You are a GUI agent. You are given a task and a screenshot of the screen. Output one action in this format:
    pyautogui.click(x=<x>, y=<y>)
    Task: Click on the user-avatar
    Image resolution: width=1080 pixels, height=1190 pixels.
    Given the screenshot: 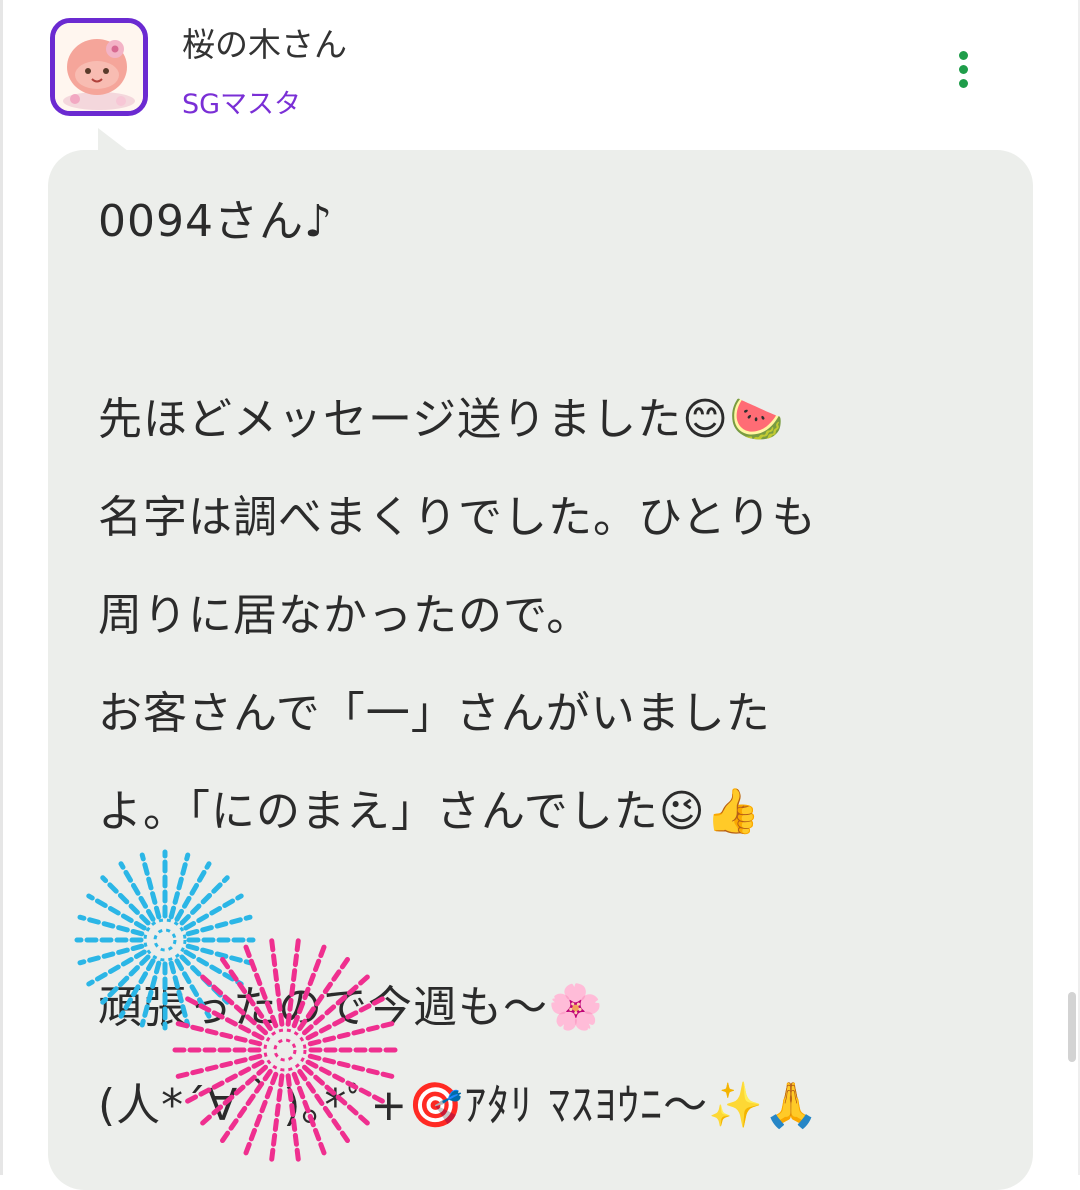 What is the action you would take?
    pyautogui.click(x=99, y=67)
    